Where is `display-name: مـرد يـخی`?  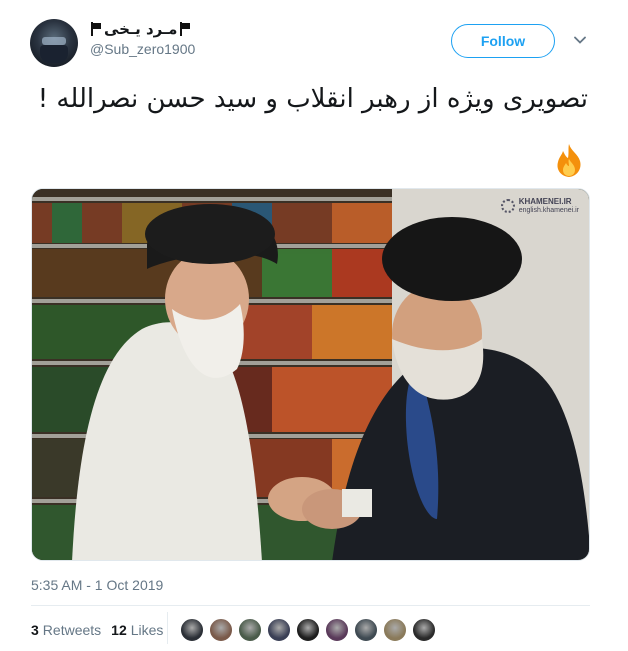
display-name: مـرد يـخی is located at coordinates (140, 29).